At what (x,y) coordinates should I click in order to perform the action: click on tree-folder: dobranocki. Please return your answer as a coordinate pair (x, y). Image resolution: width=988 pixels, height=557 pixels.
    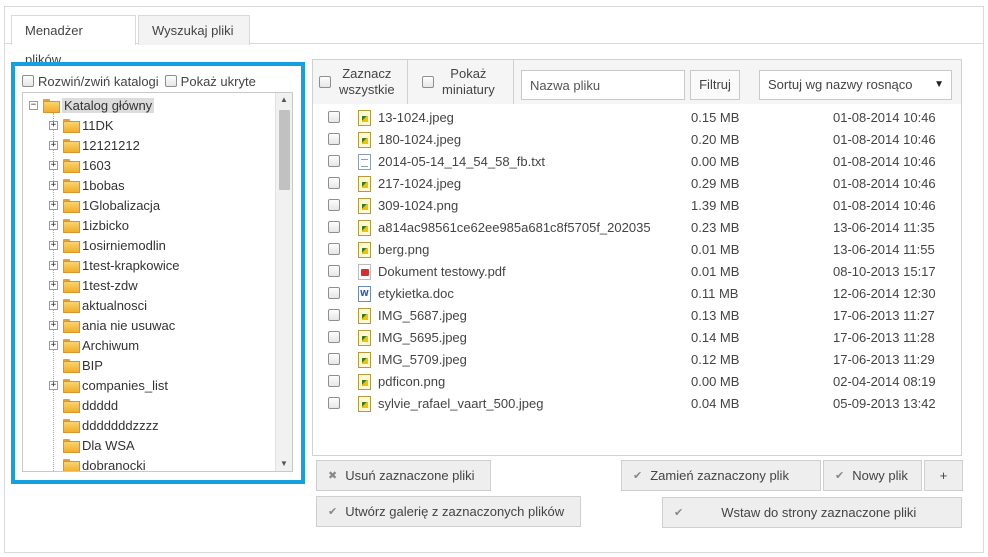
    Looking at the image, I should click on (97, 463).